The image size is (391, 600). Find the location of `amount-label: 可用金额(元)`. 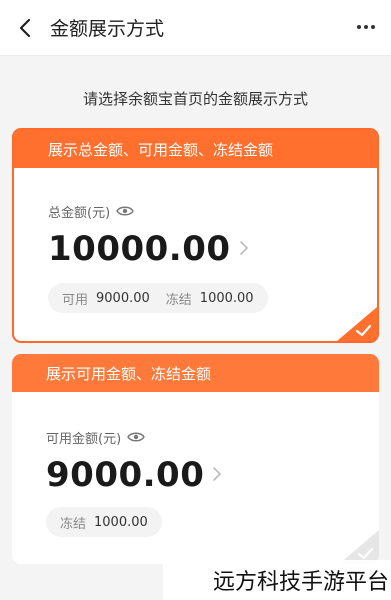

amount-label: 可用金额(元) is located at coordinates (84, 439).